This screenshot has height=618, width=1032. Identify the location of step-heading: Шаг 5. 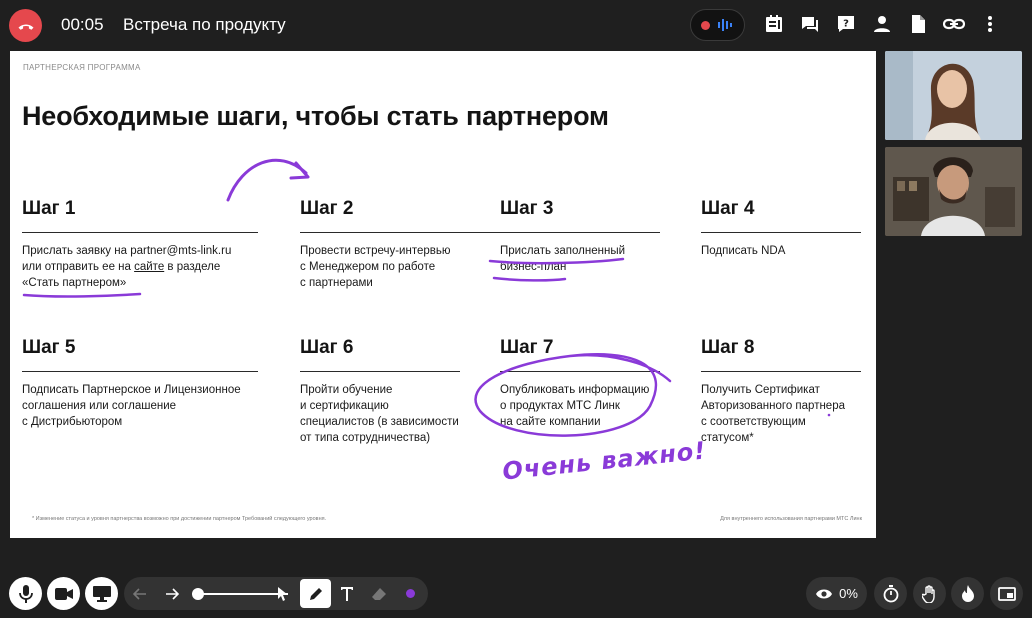
(140, 354).